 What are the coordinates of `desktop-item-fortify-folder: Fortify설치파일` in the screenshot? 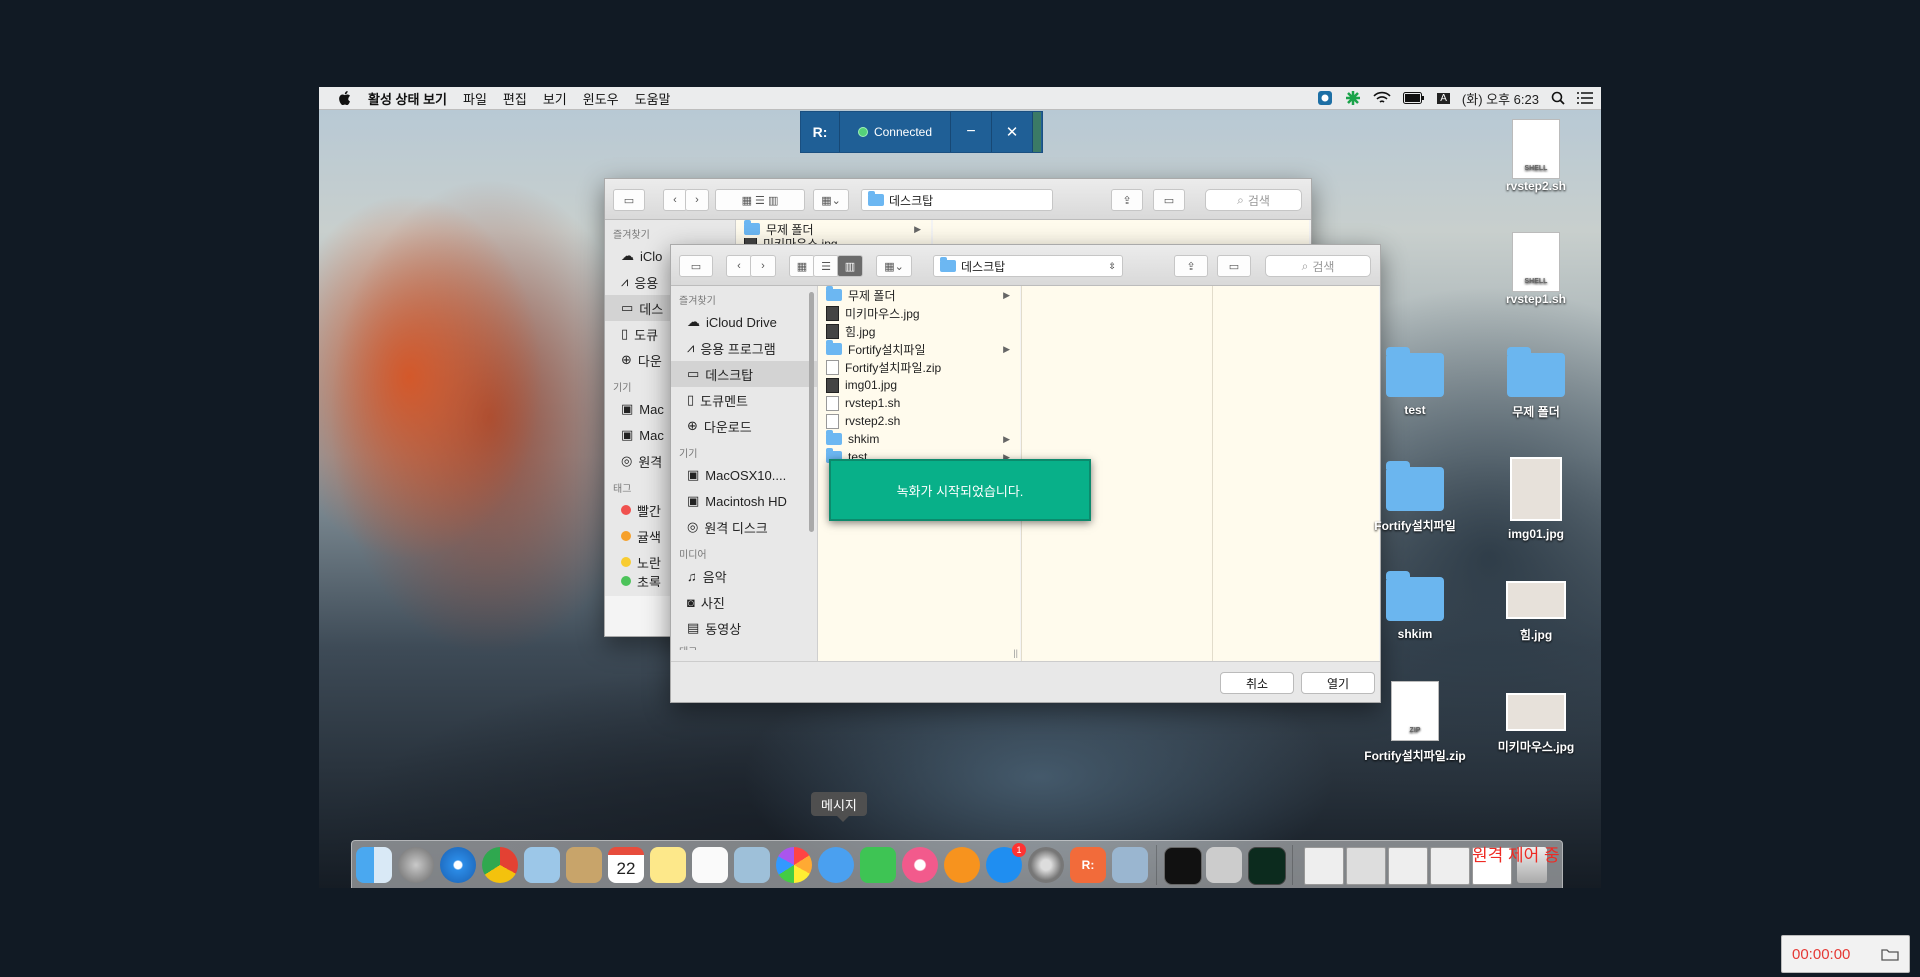 It's located at (1415, 497).